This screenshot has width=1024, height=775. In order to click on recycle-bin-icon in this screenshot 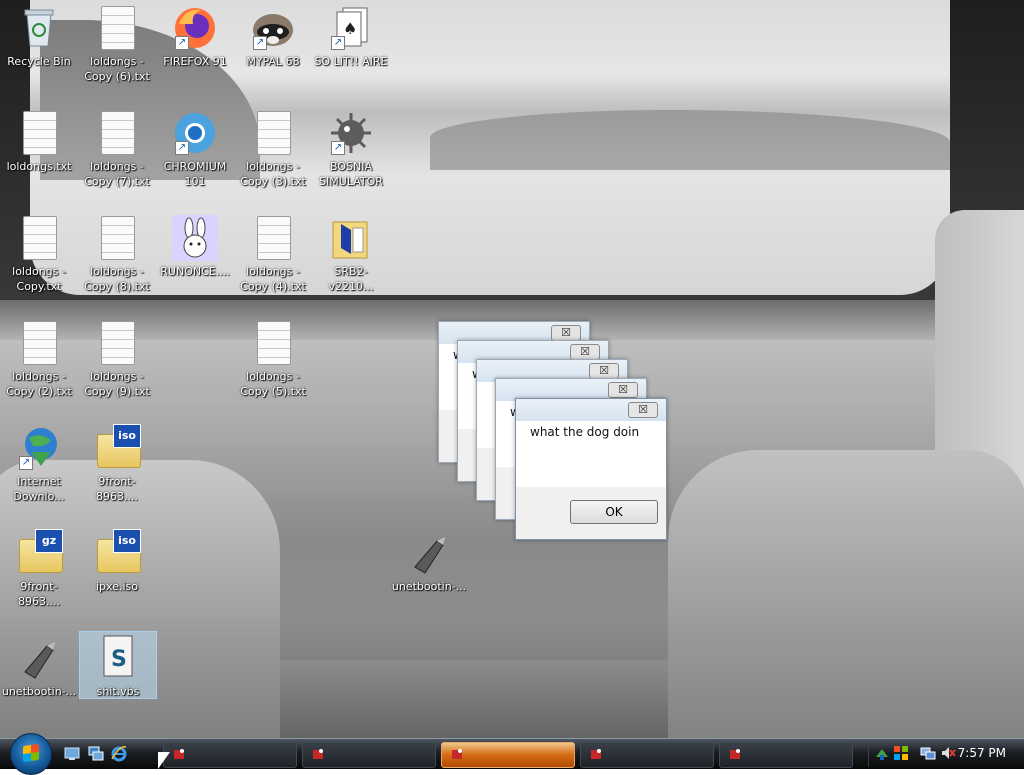, I will do `click(39, 28)`.